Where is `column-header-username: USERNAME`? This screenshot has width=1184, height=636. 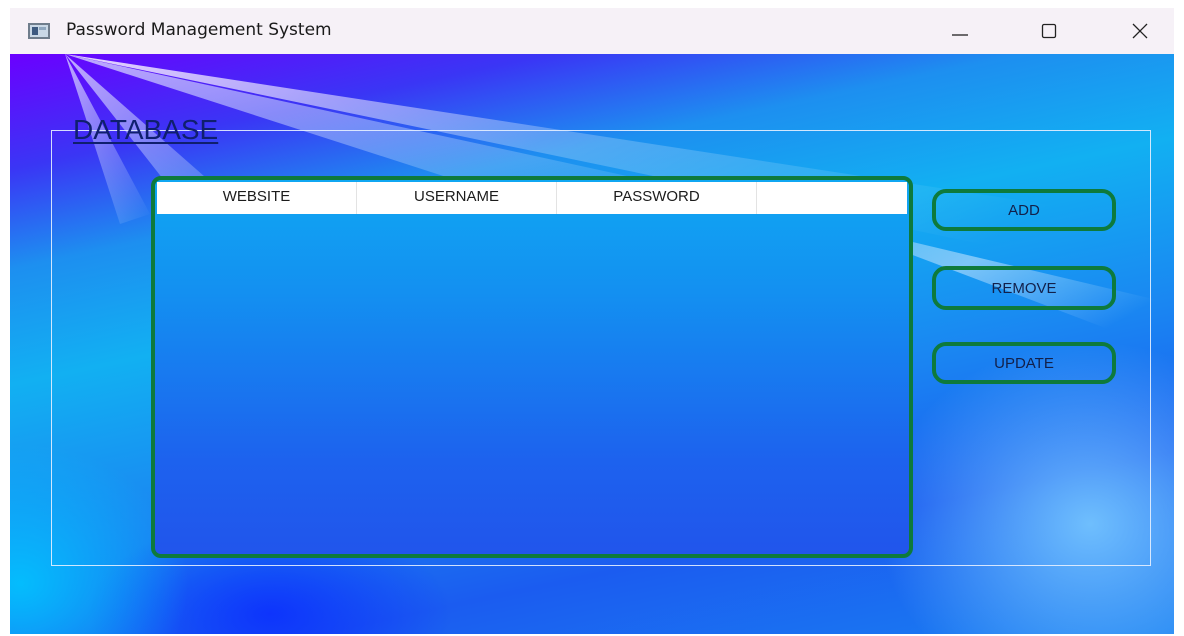
column-header-username: USERNAME is located at coordinates (457, 198).